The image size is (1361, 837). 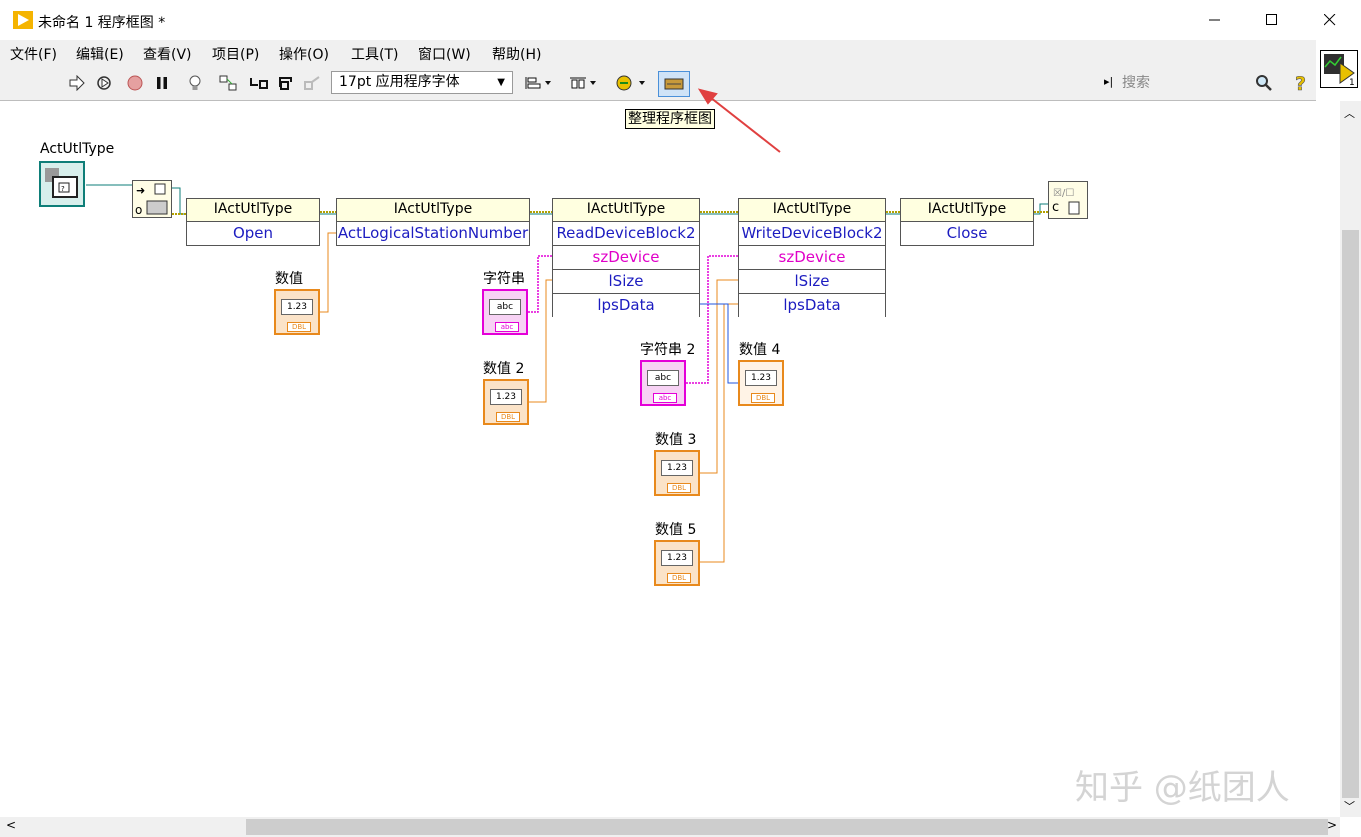 I want to click on open-property-label: Open, so click(x=253, y=233).